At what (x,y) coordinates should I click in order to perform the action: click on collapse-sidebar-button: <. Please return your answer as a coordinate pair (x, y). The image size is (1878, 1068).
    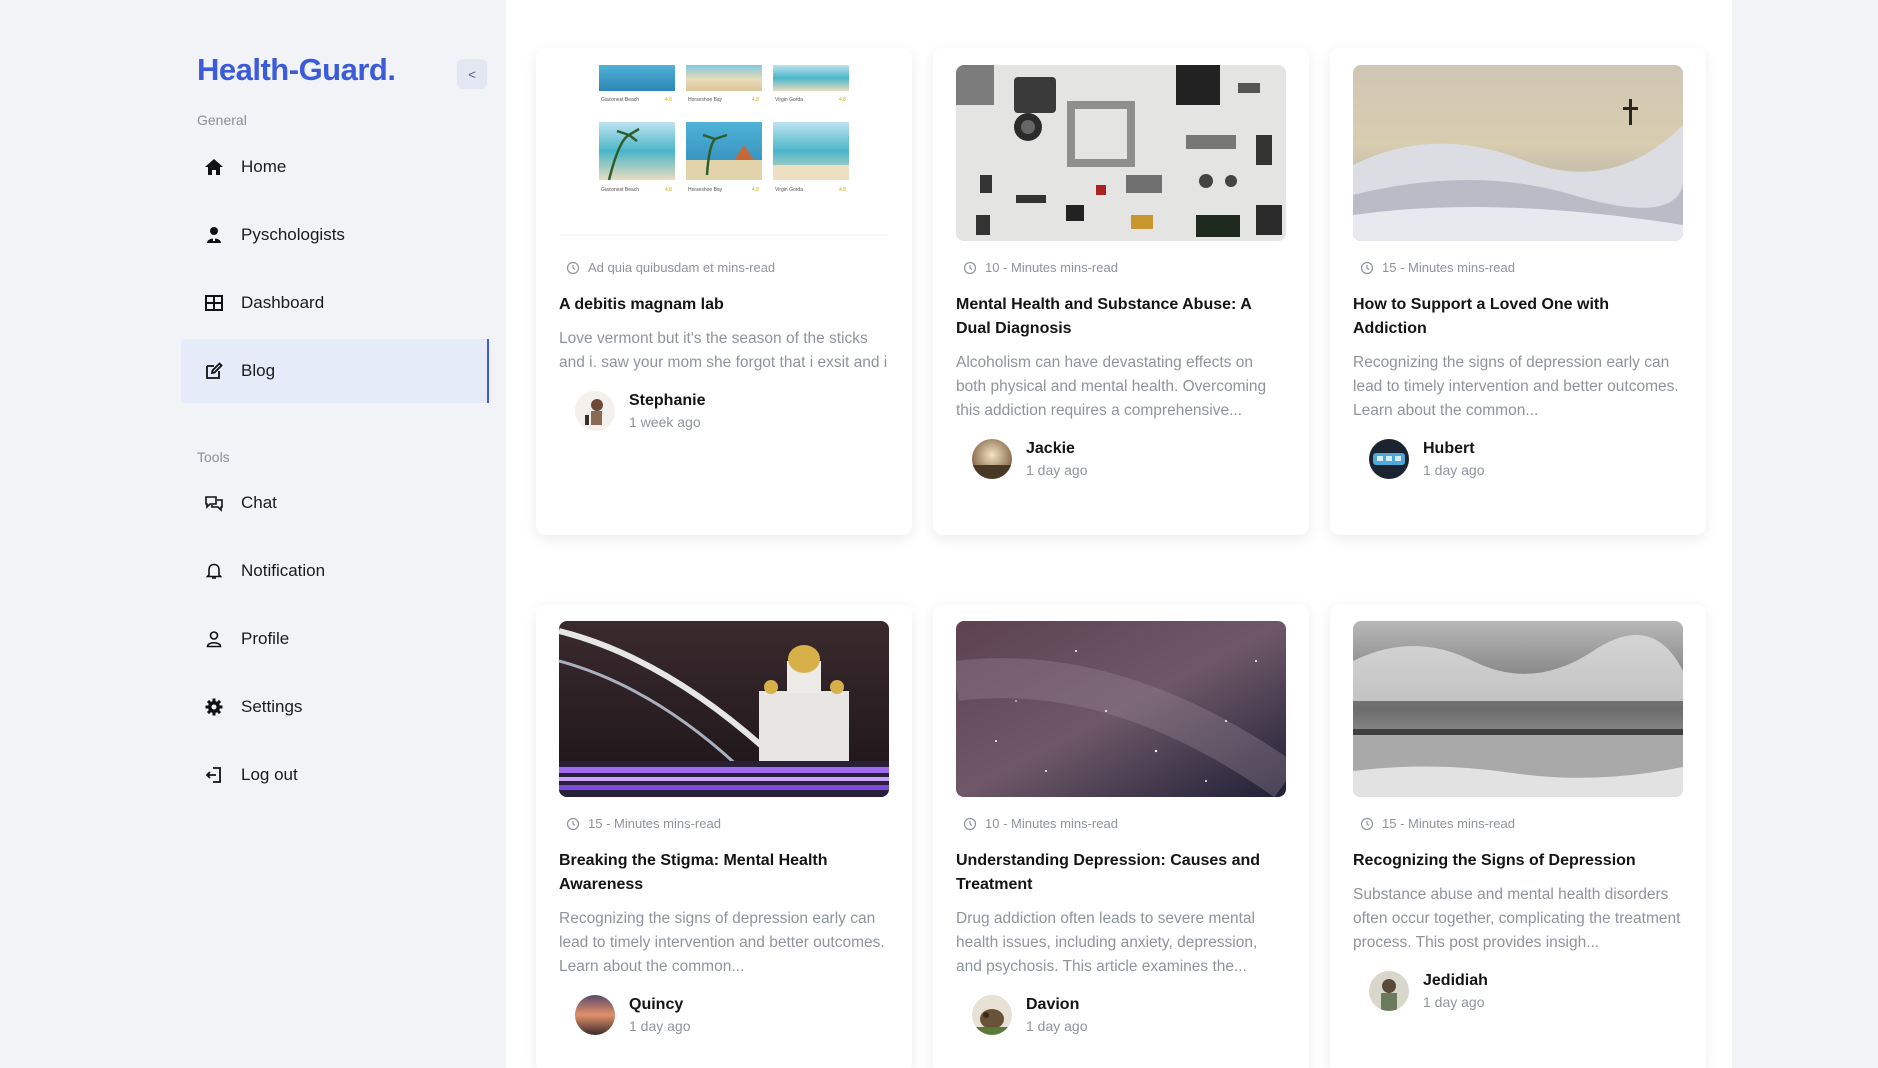
    Looking at the image, I should click on (472, 74).